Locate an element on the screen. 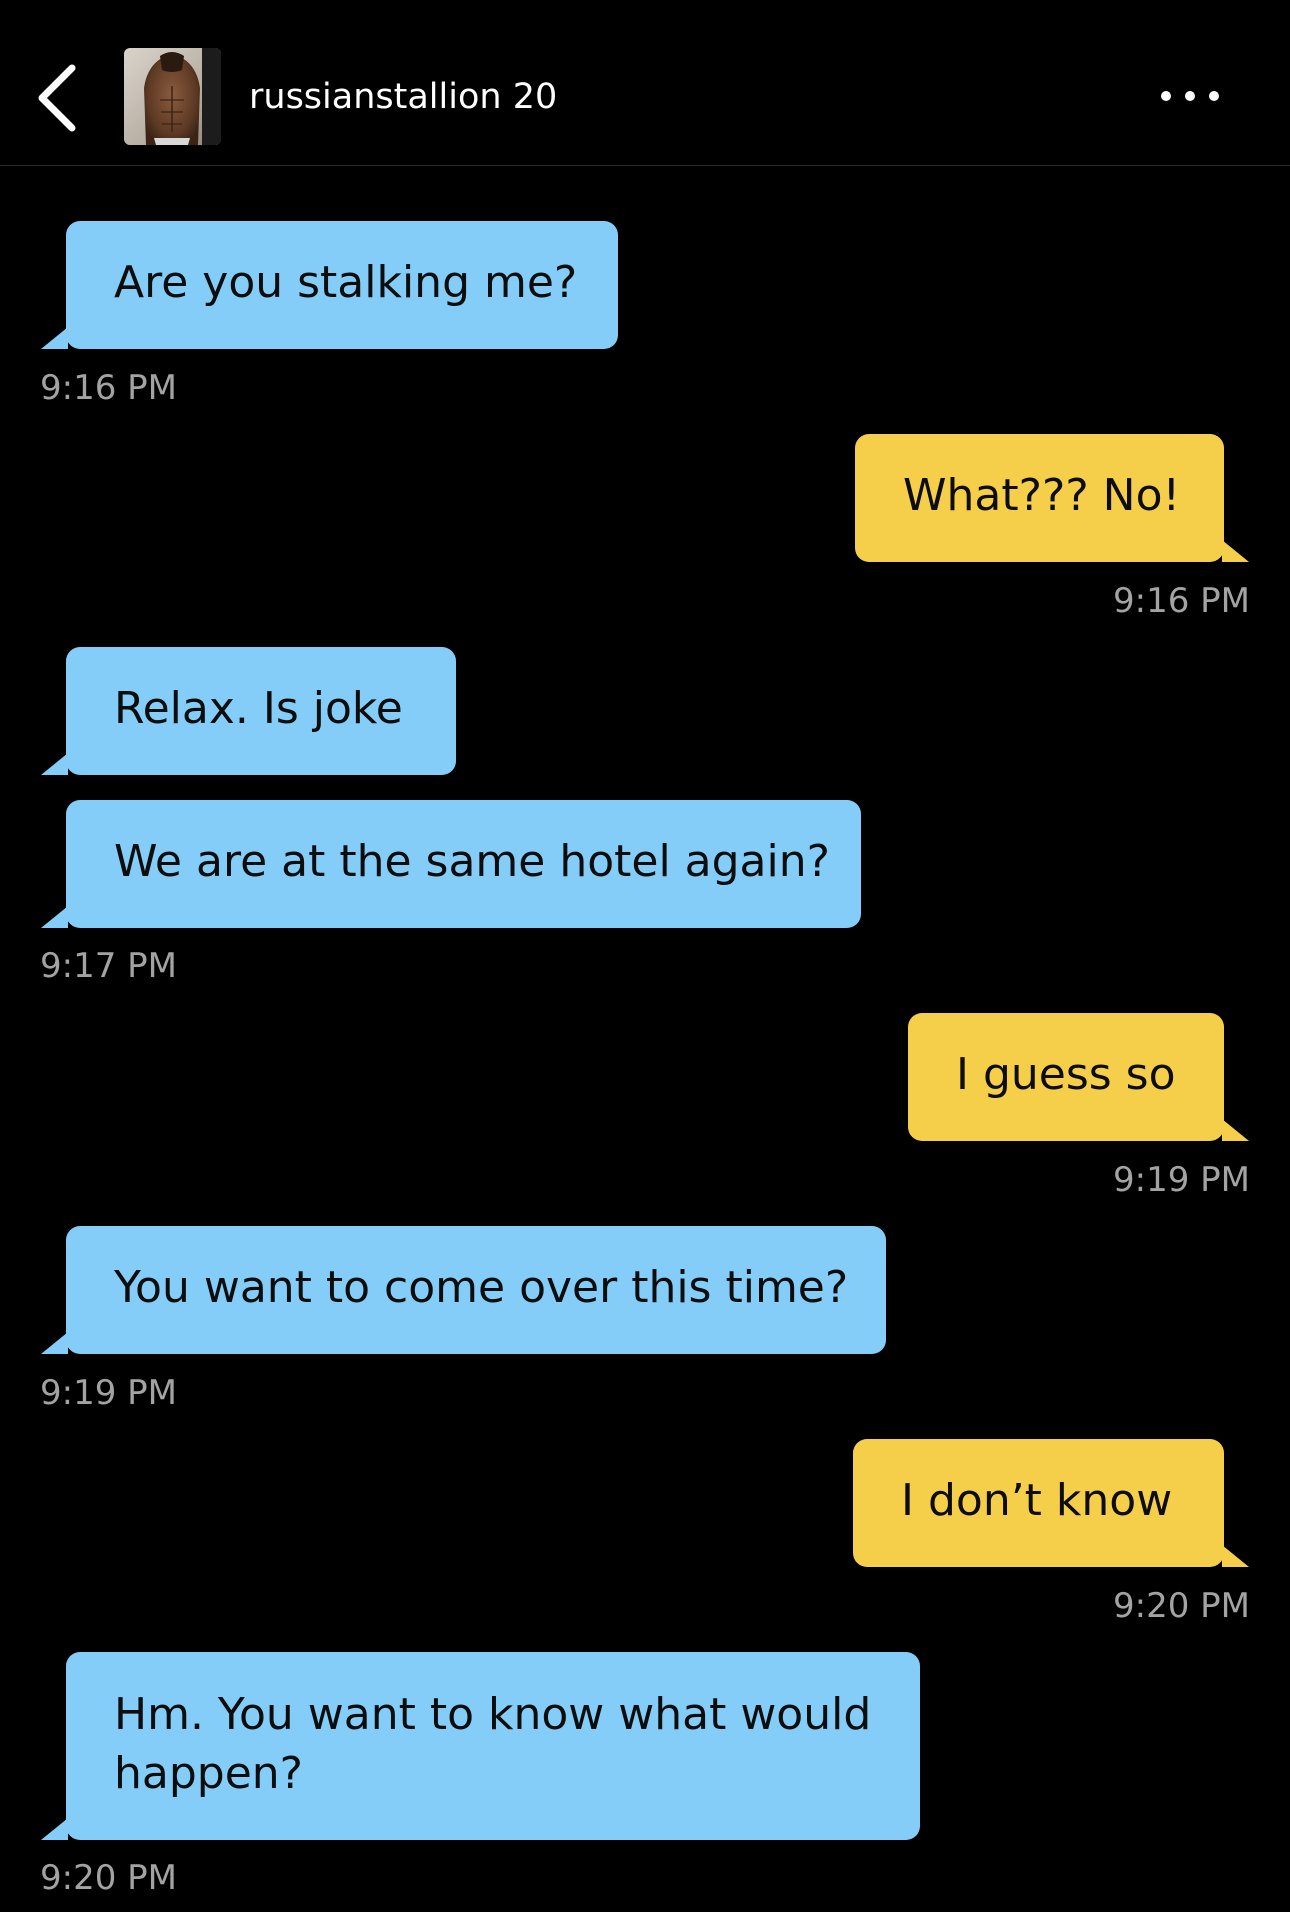 This screenshot has width=1290, height=1912. message-text: Are you stalking me? is located at coordinates (346, 282).